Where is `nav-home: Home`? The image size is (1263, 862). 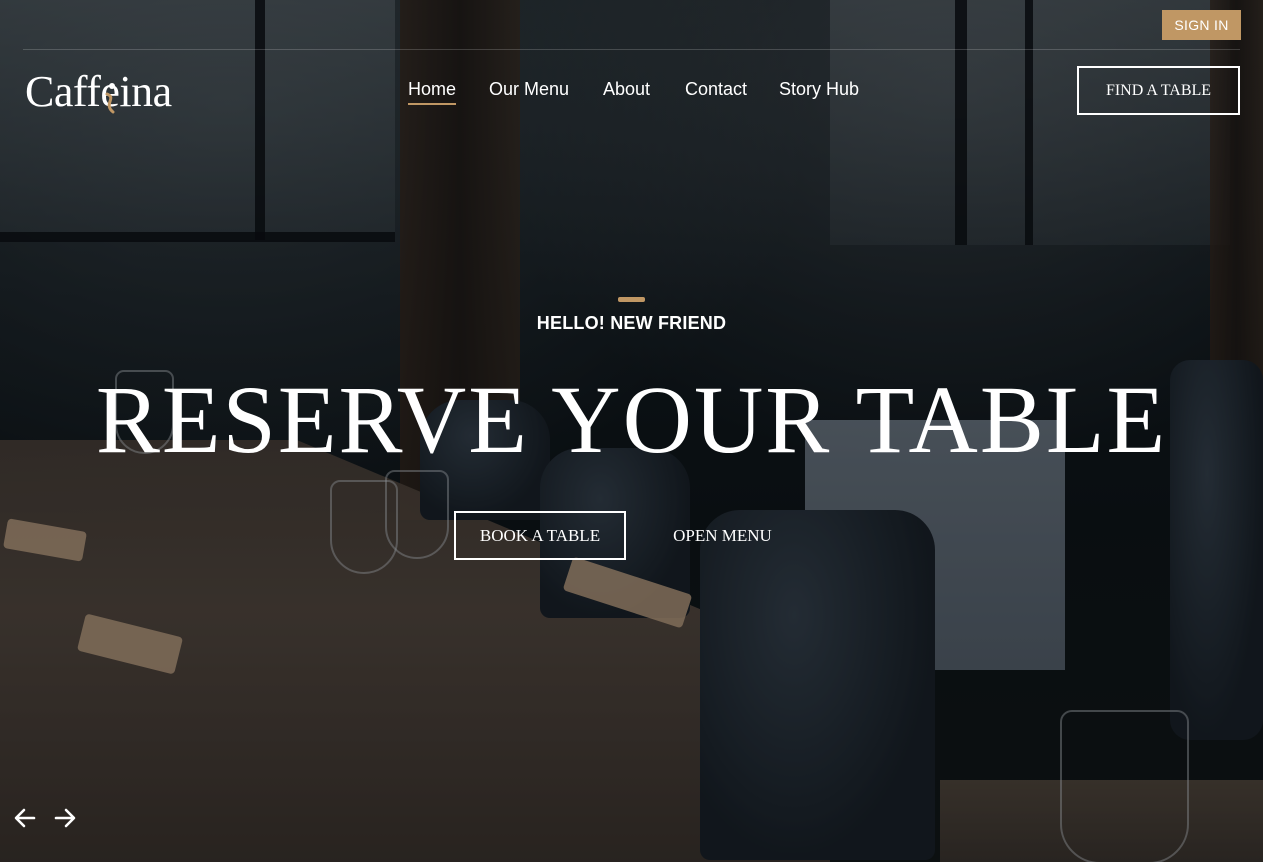
nav-home: Home is located at coordinates (432, 90).